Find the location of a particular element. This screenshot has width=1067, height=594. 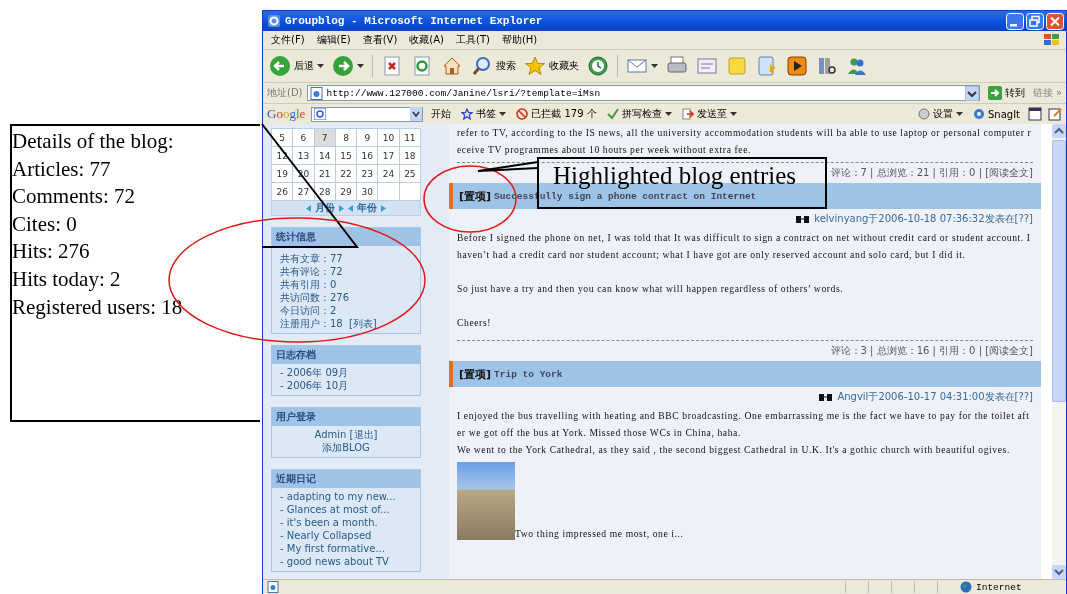

calendar-day: 26 is located at coordinates (283, 192).